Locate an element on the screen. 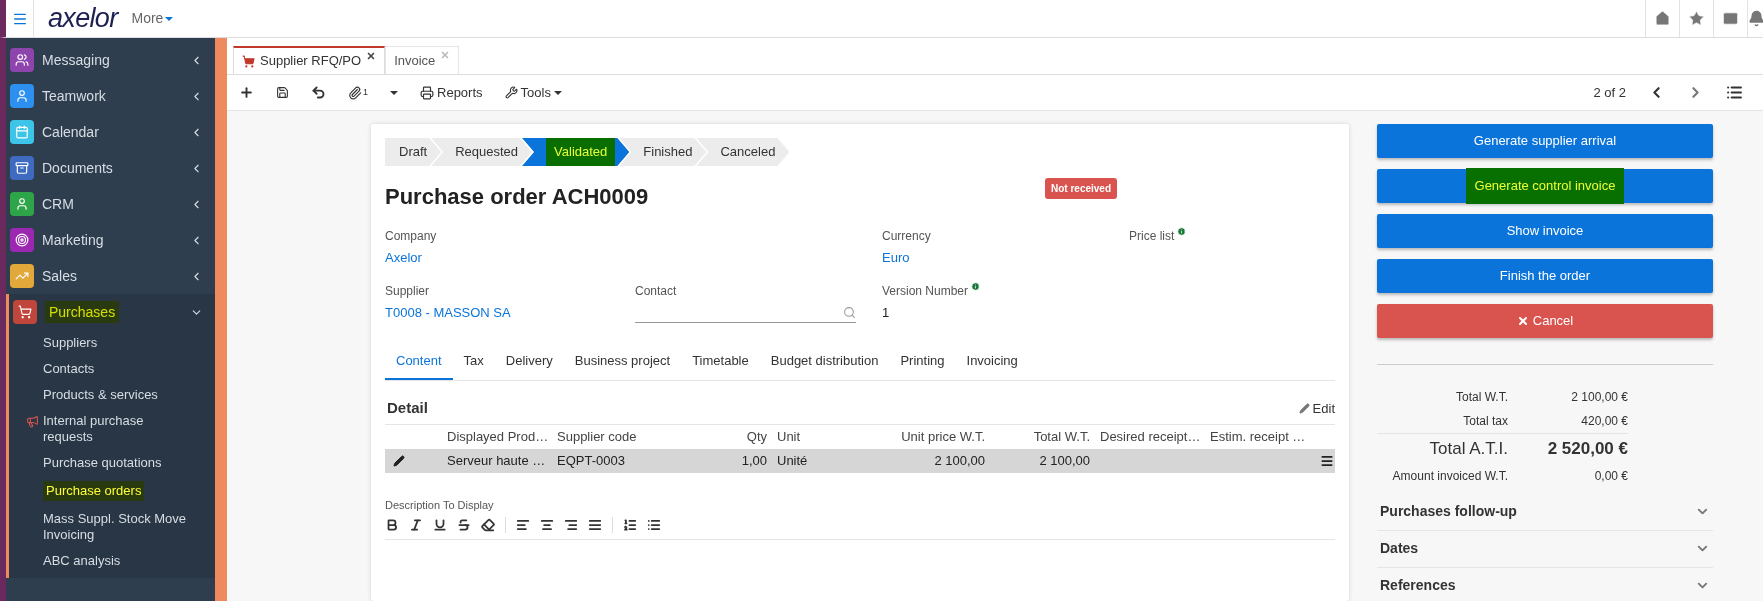 The height and width of the screenshot is (601, 1763). form-tab: Tax is located at coordinates (473, 365).